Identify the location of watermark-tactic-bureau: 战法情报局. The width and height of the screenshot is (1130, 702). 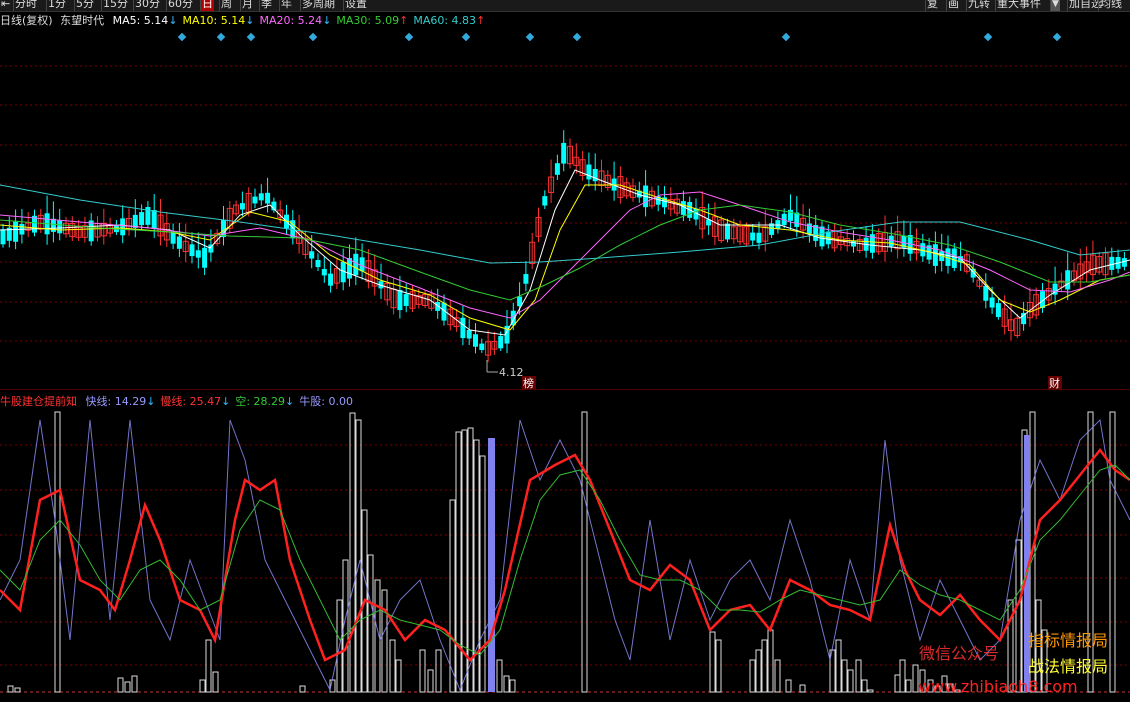
(1068, 666).